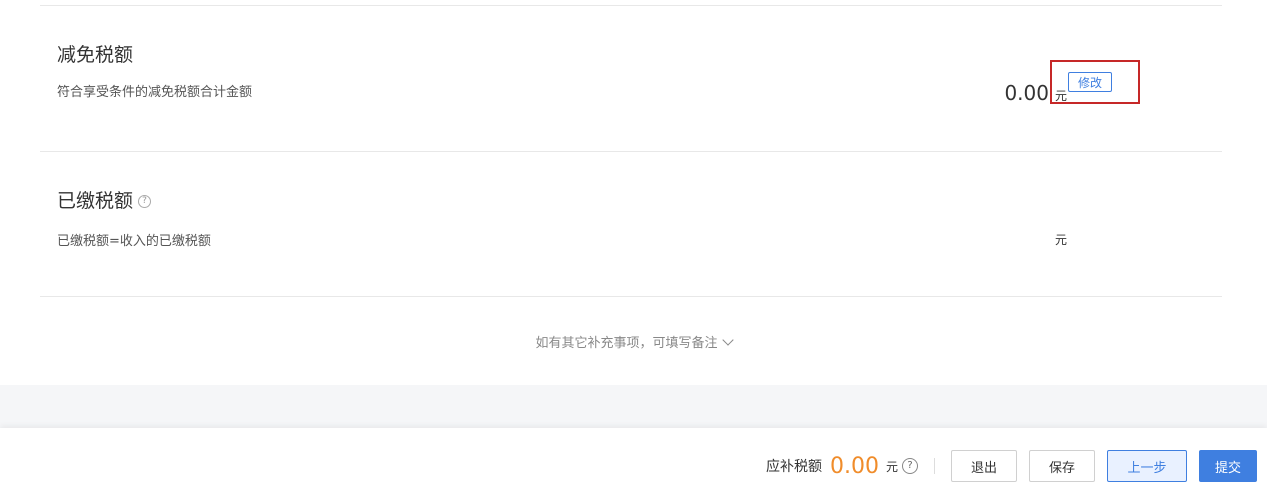 The height and width of the screenshot is (496, 1267). I want to click on tax-paid-unit: 元, so click(1060, 240).